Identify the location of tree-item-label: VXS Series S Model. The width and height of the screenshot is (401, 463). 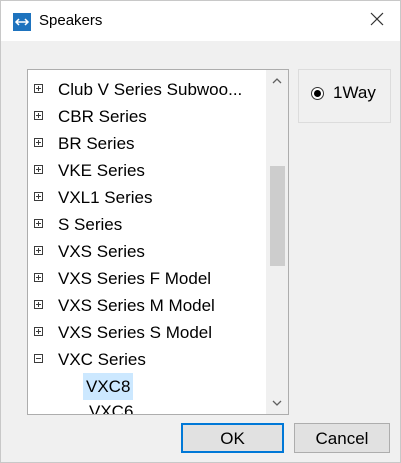
(135, 332).